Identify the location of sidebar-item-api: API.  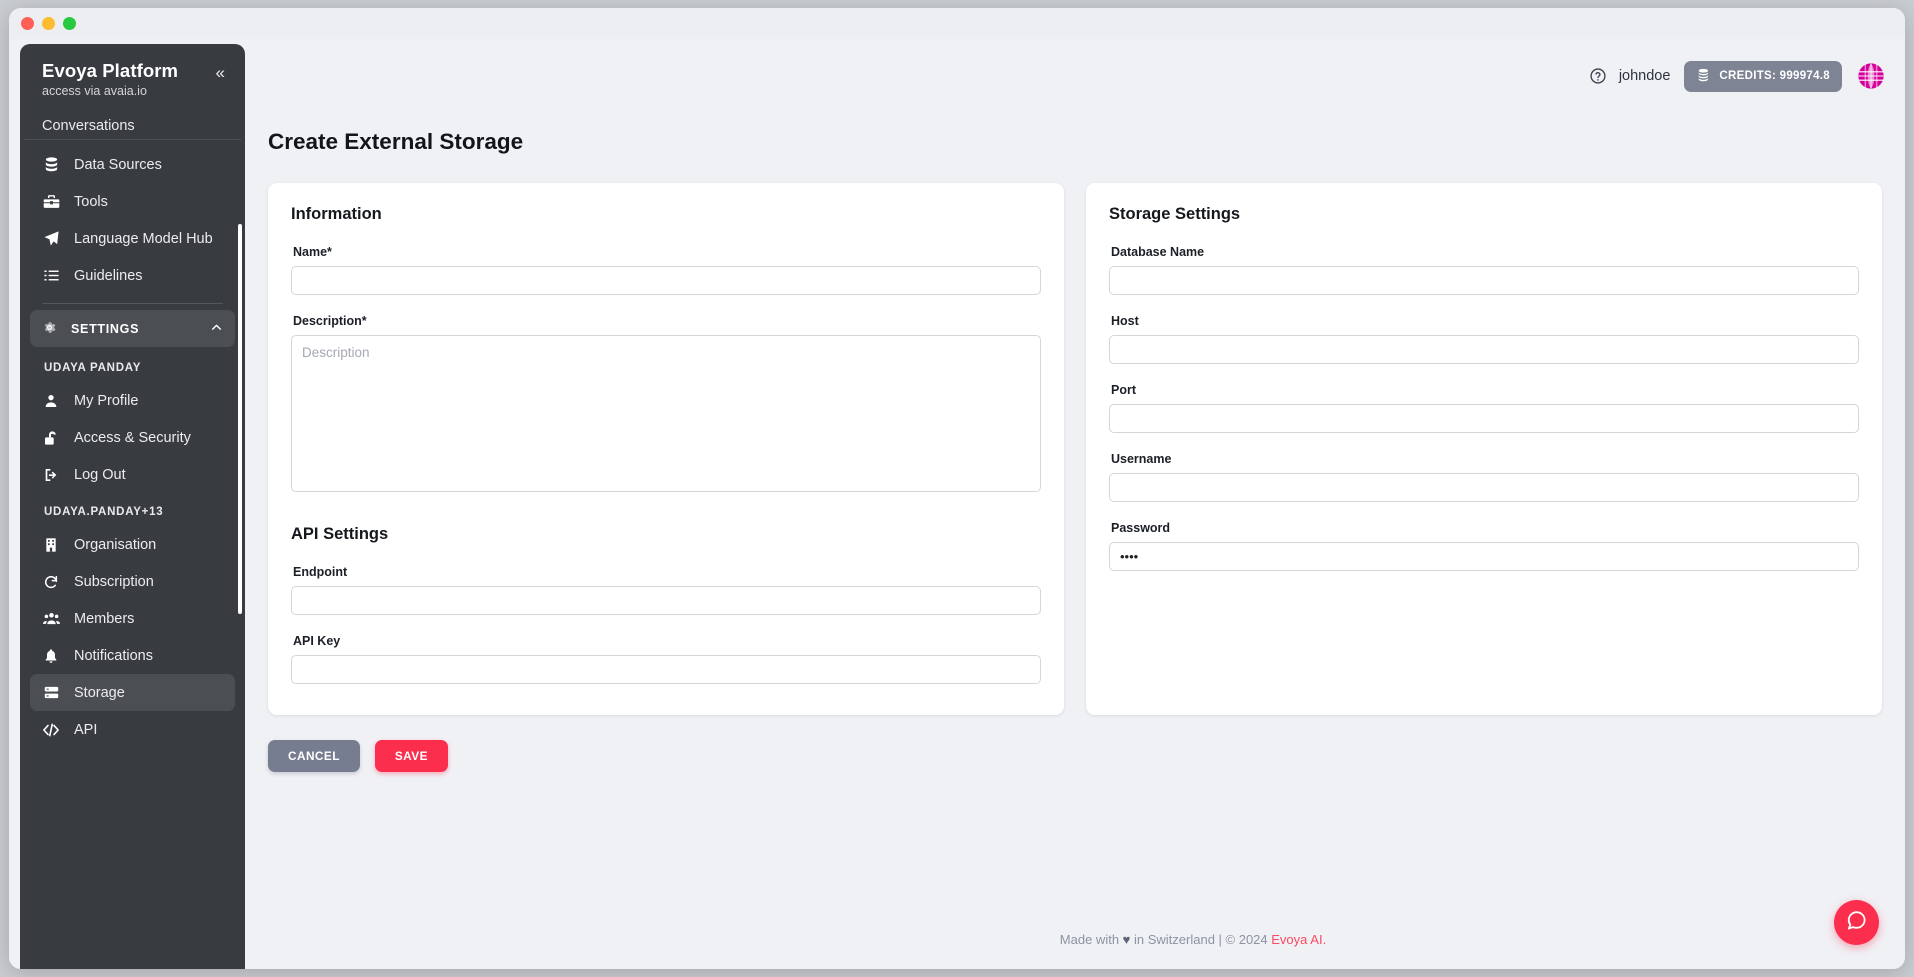
(132, 729).